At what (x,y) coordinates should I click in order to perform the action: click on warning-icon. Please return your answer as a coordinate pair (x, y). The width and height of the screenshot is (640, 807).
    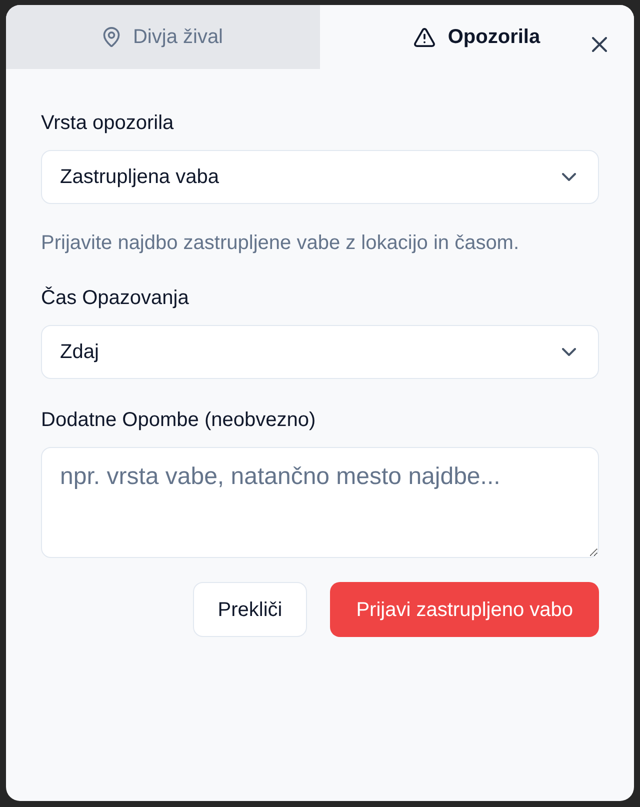
    Looking at the image, I should click on (424, 37).